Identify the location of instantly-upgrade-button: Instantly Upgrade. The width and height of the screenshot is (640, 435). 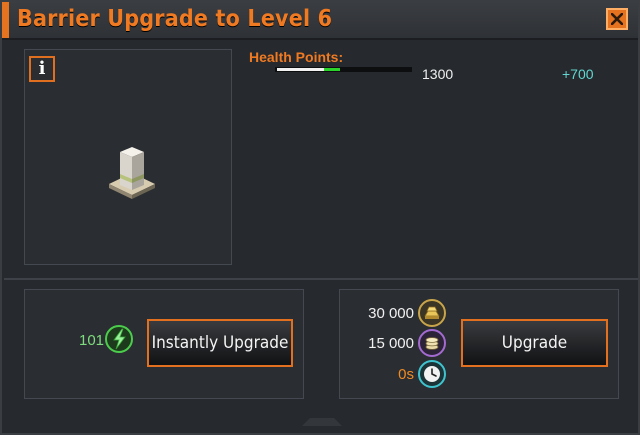
(220, 343).